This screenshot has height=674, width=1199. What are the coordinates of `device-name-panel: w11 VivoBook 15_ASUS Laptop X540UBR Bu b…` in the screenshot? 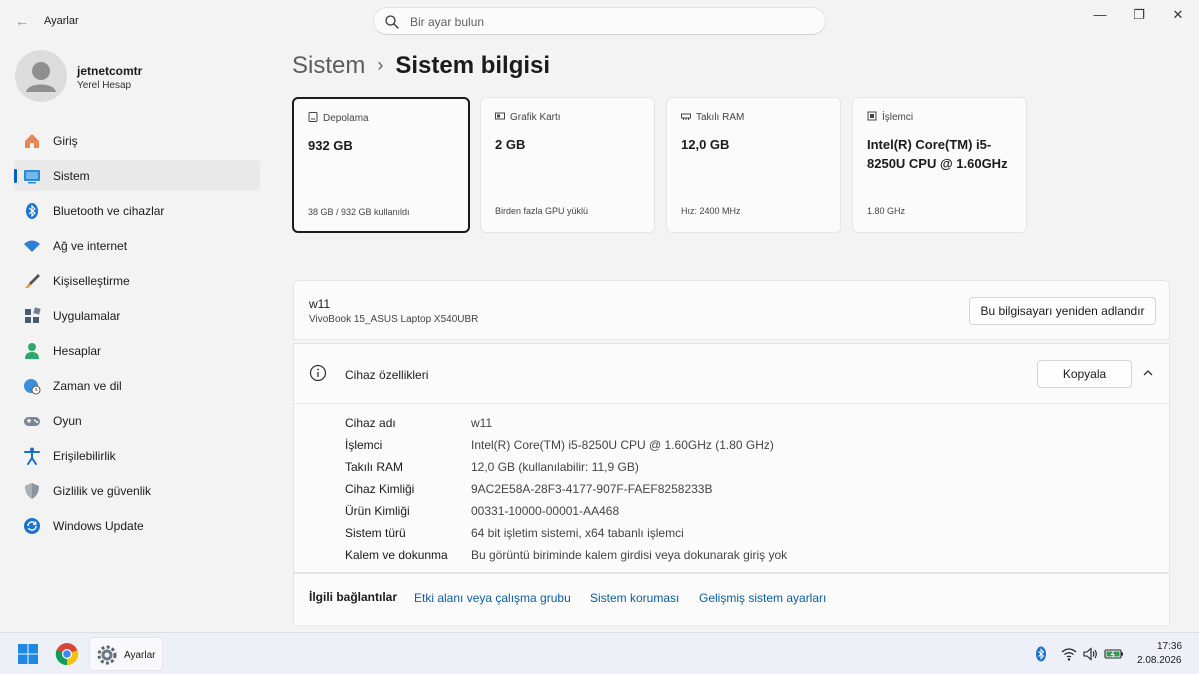 It's located at (731, 310).